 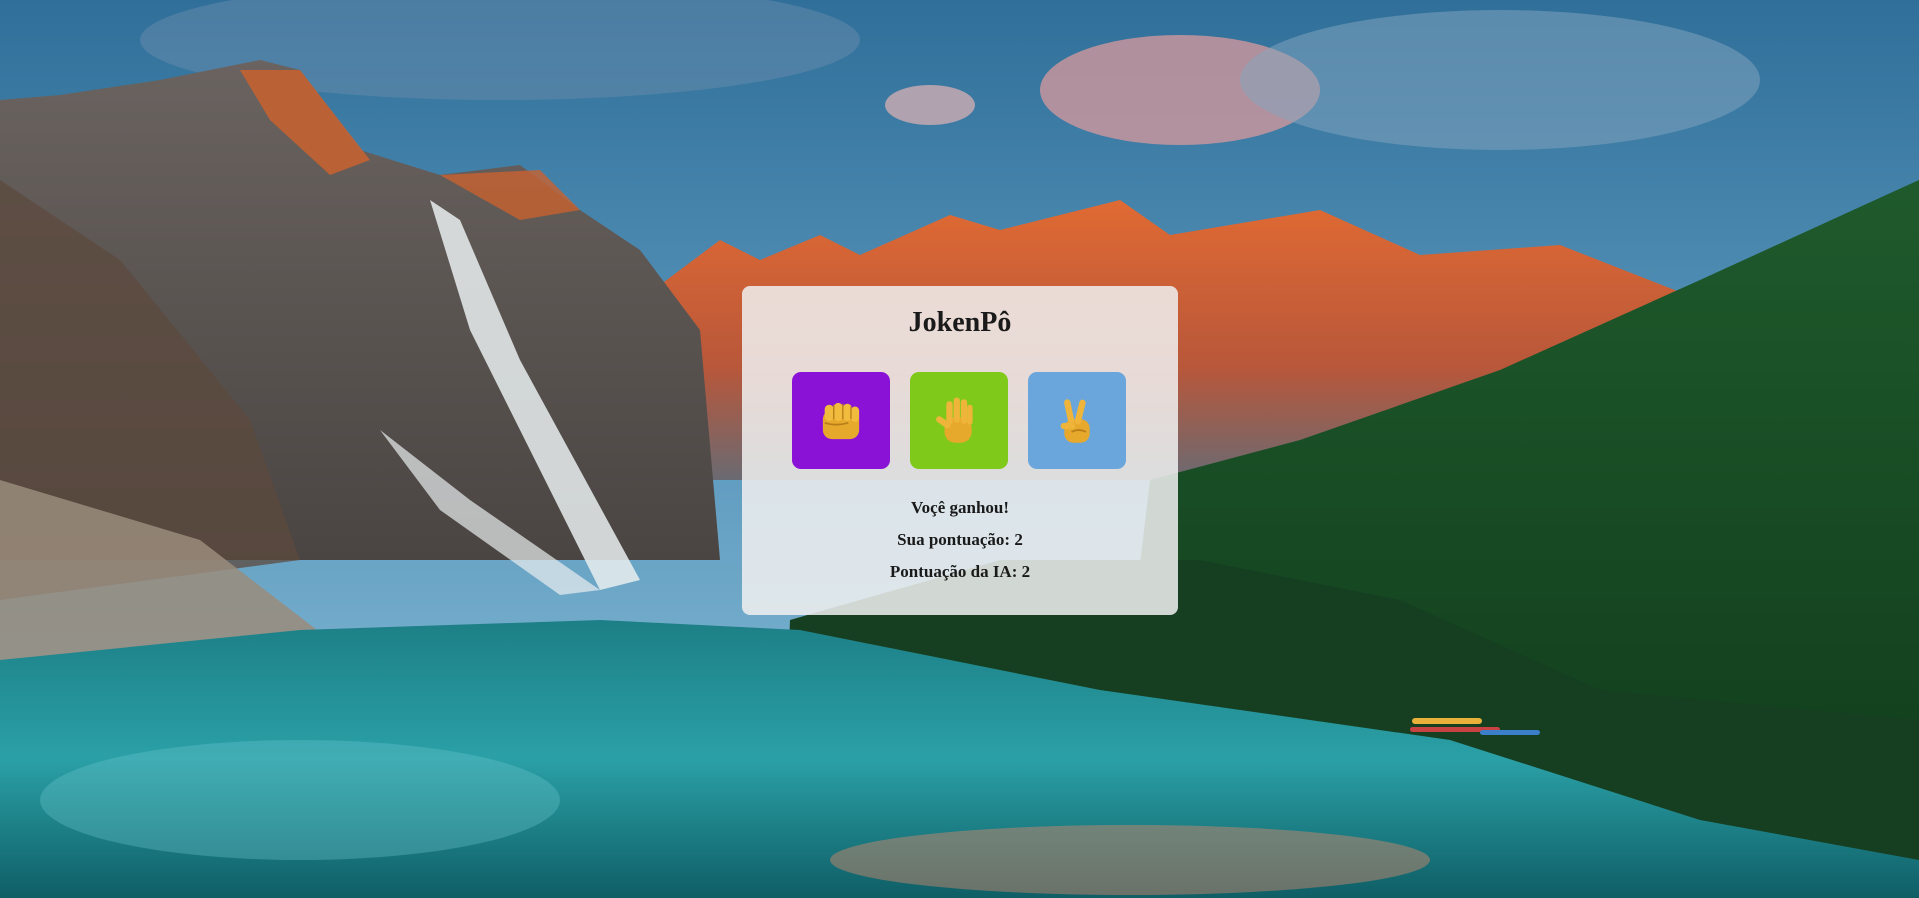 I want to click on choice-buttons, so click(x=959, y=420).